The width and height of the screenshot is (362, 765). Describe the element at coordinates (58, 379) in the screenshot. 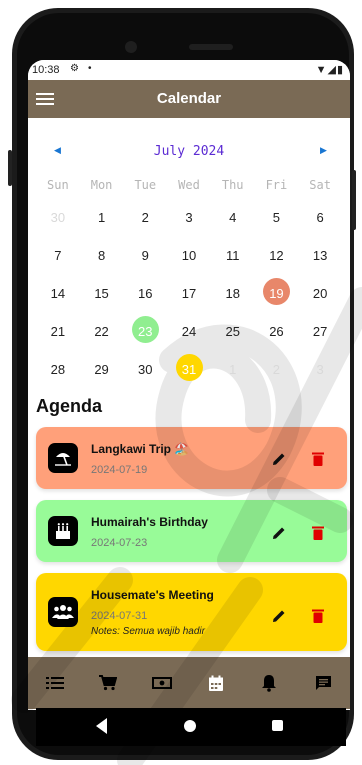

I see `calendar-day-cell: 28` at that location.